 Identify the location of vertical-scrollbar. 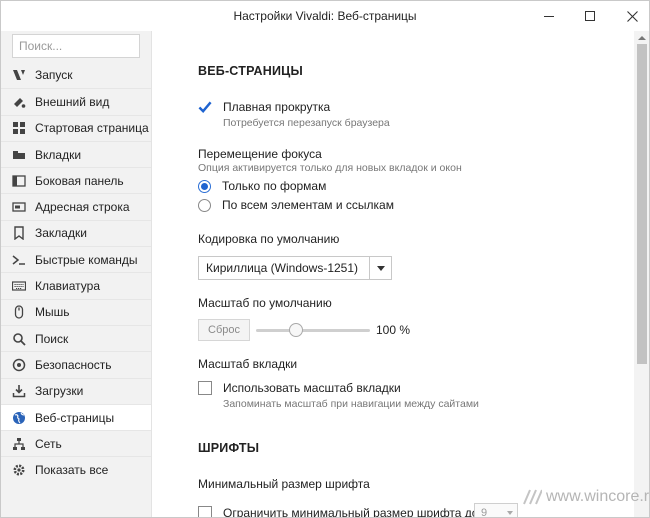
(641, 274).